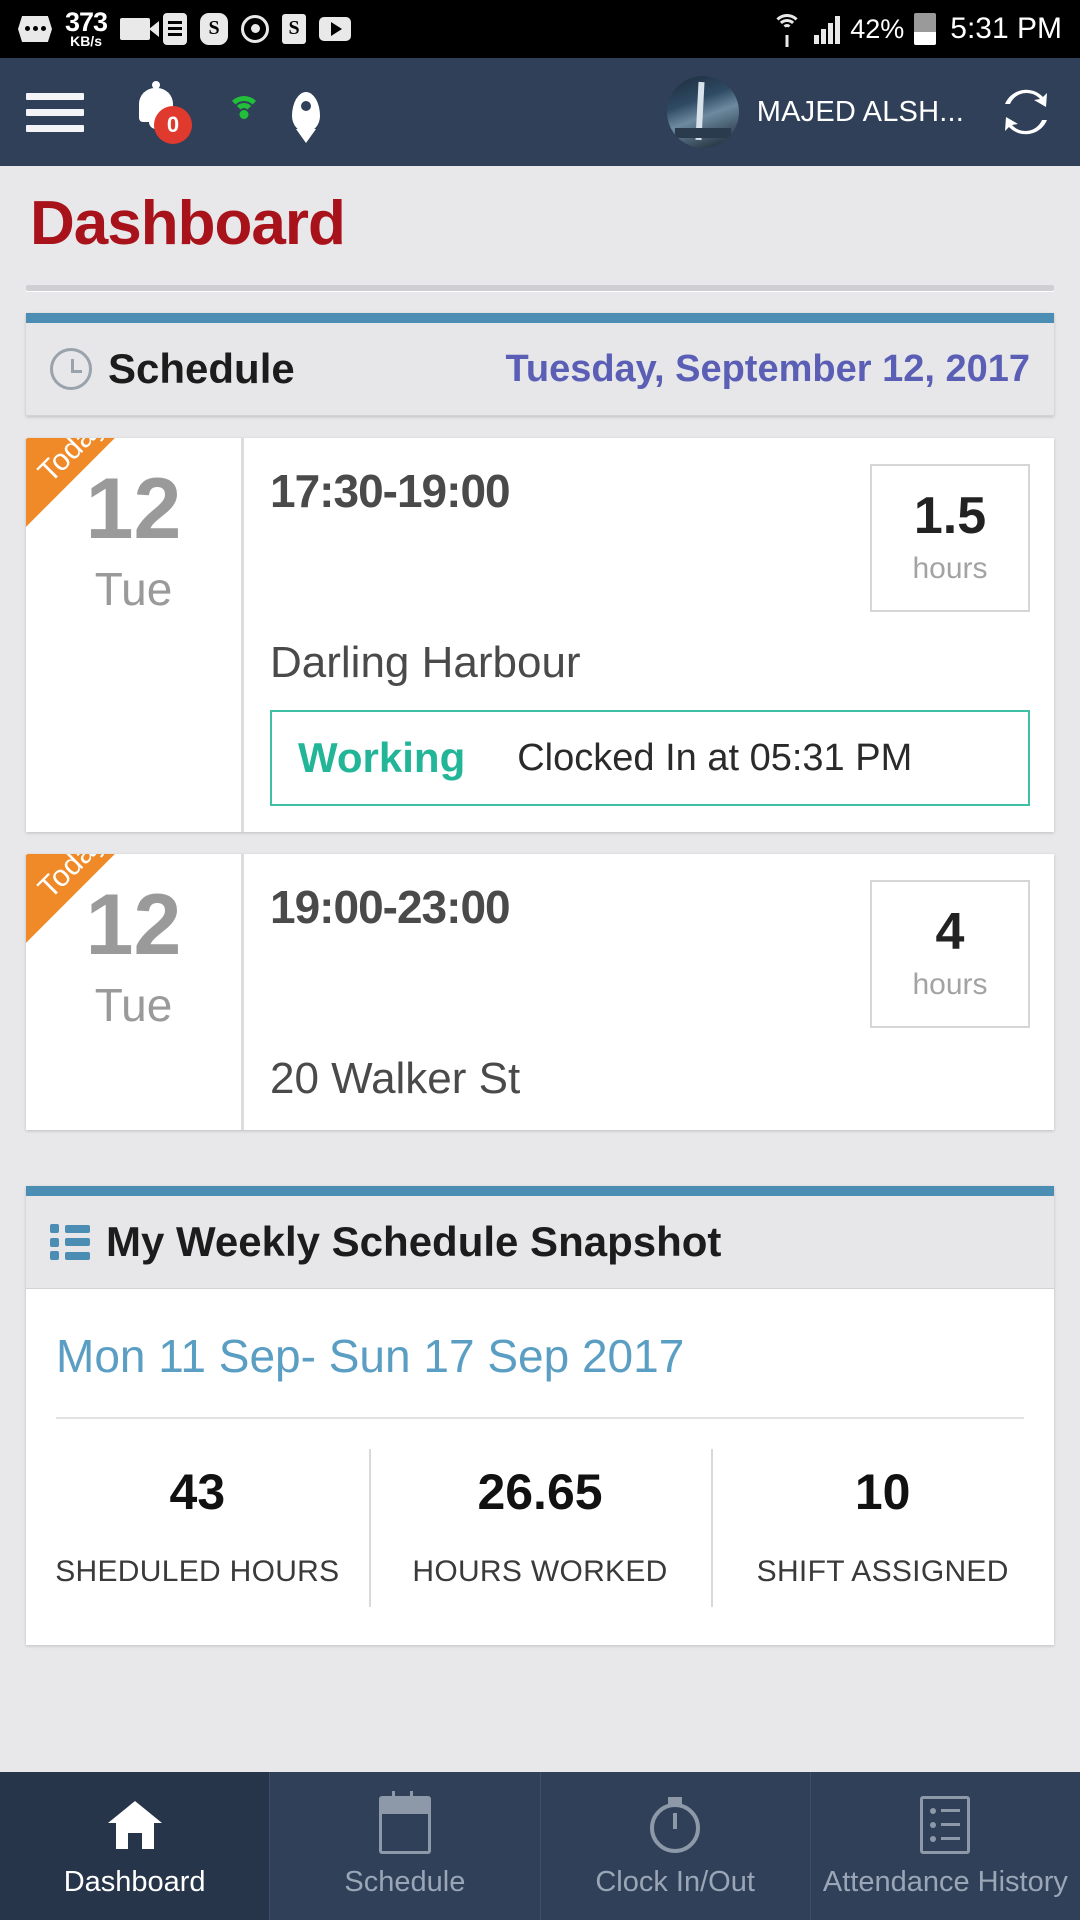  I want to click on week-range-label: Mon 11 Sep- Sun 17 Sep 2017, so click(540, 1353).